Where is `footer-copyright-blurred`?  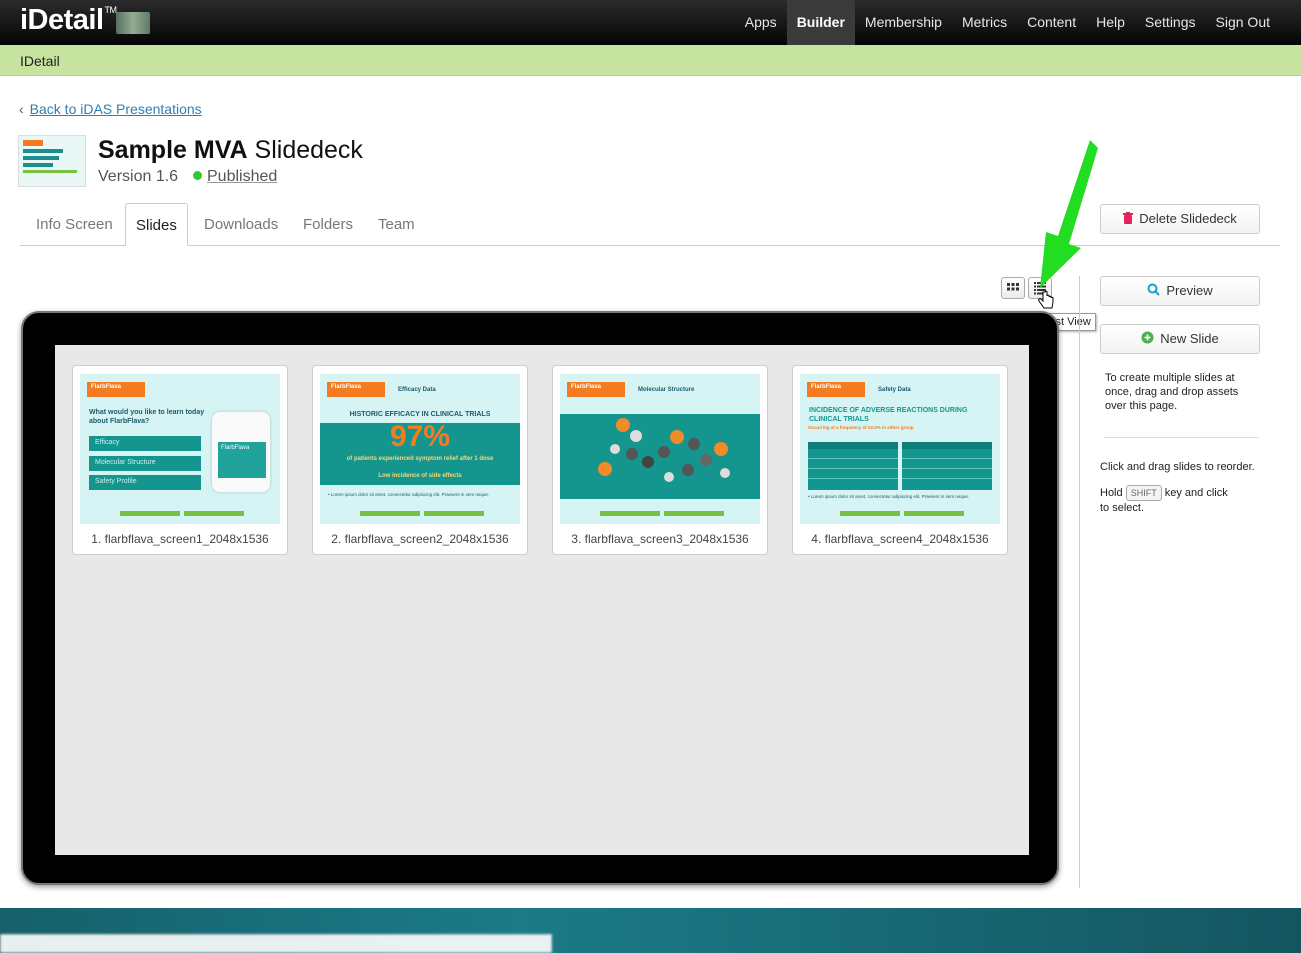 footer-copyright-blurred is located at coordinates (276, 943).